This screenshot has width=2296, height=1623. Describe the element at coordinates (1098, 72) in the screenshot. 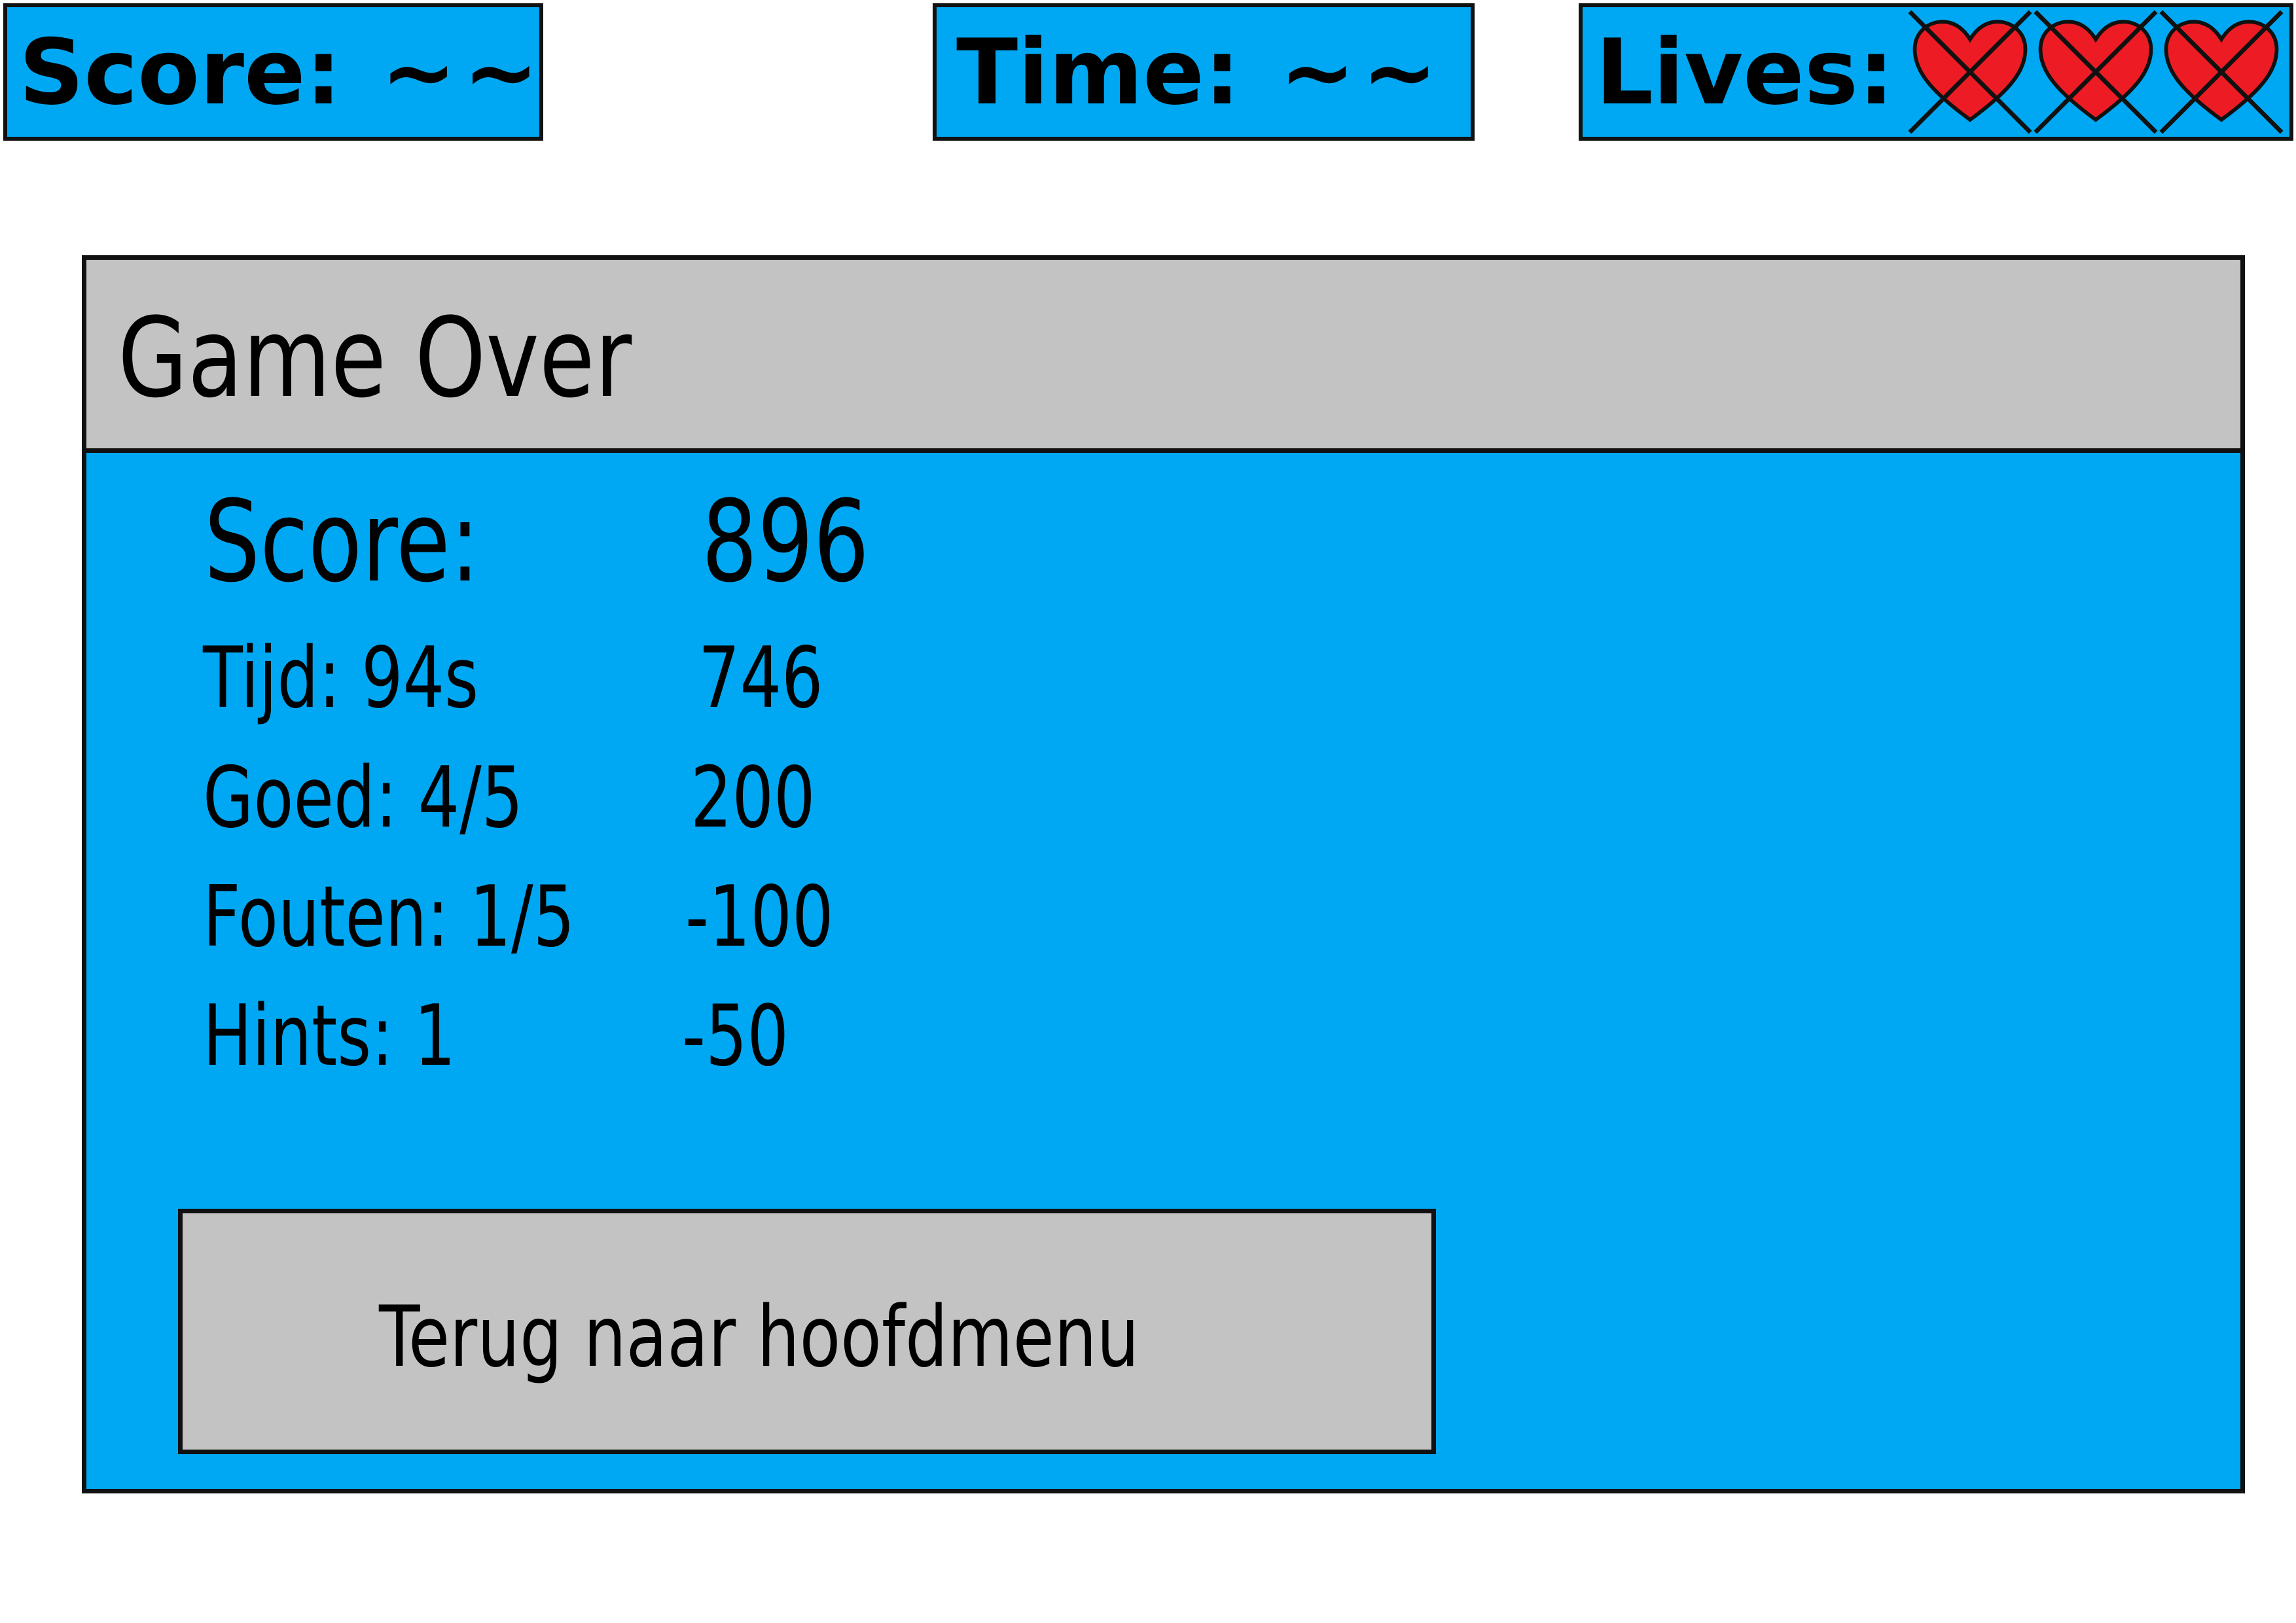

I see `hud-time-label: Time:` at that location.